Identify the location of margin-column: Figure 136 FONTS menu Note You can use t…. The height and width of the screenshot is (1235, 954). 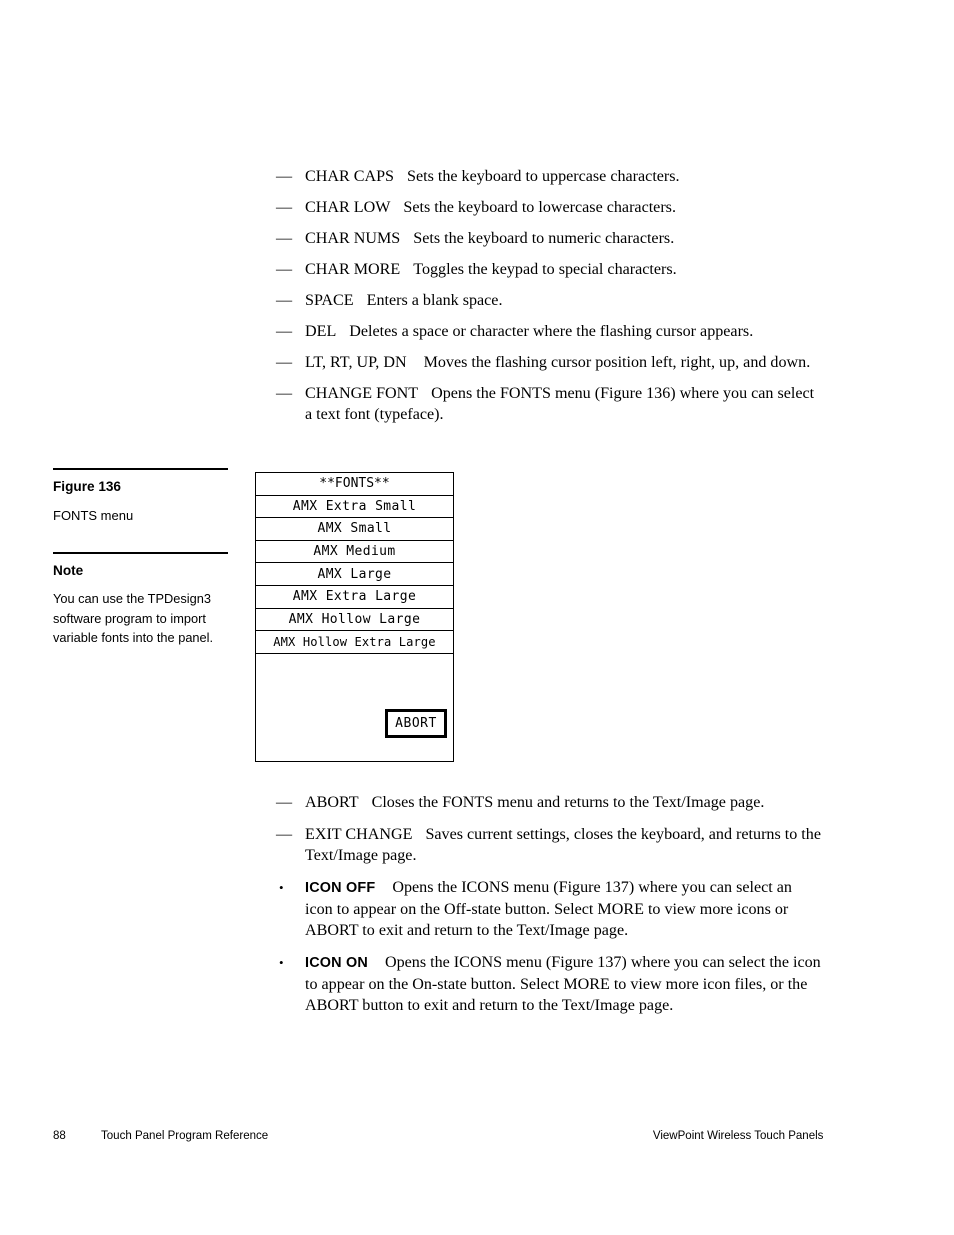
(140, 558).